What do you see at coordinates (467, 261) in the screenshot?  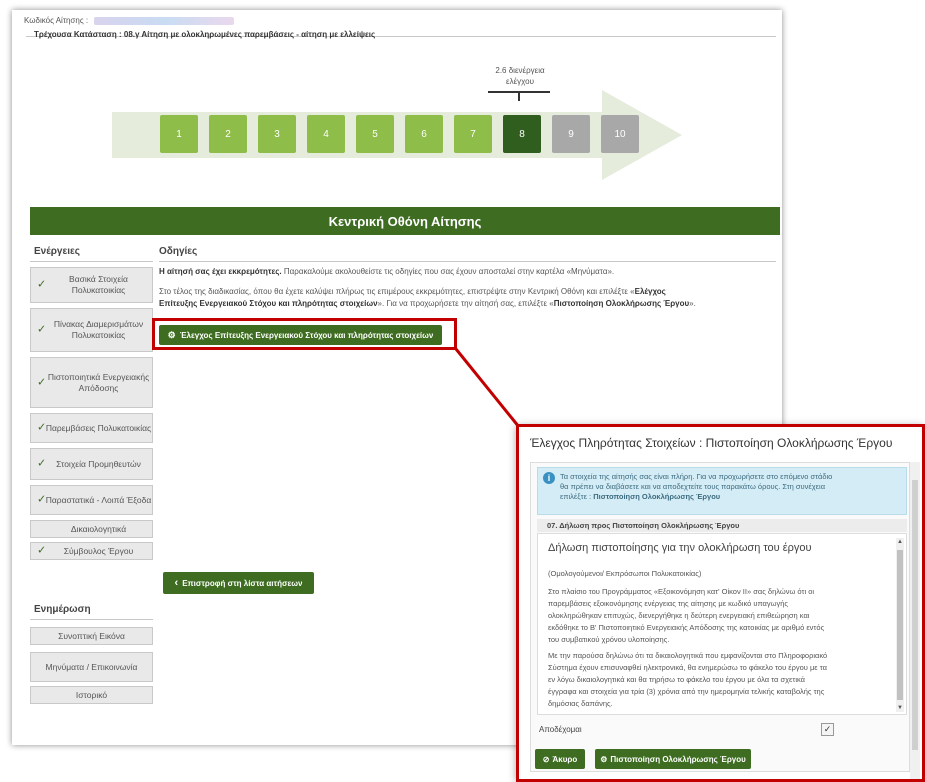 I see `instructions-divider` at bounding box center [467, 261].